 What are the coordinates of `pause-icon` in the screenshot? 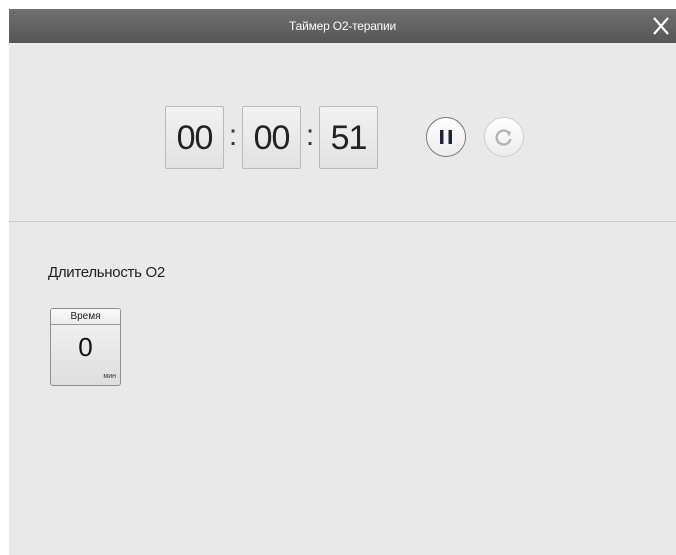 It's located at (446, 137).